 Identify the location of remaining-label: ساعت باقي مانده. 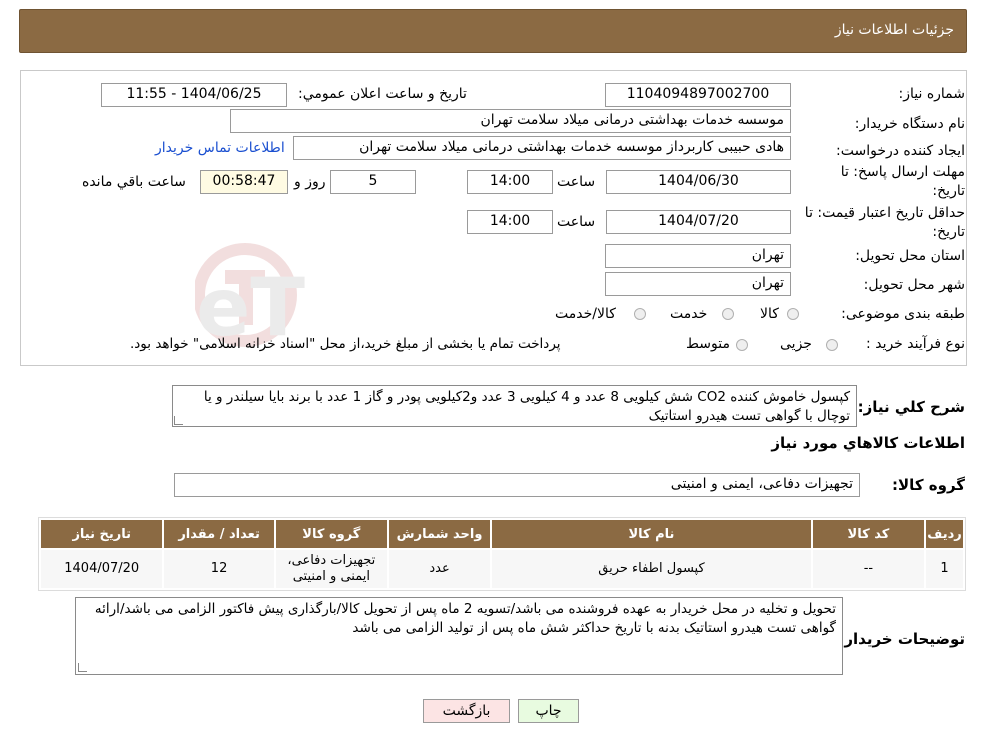
(134, 182).